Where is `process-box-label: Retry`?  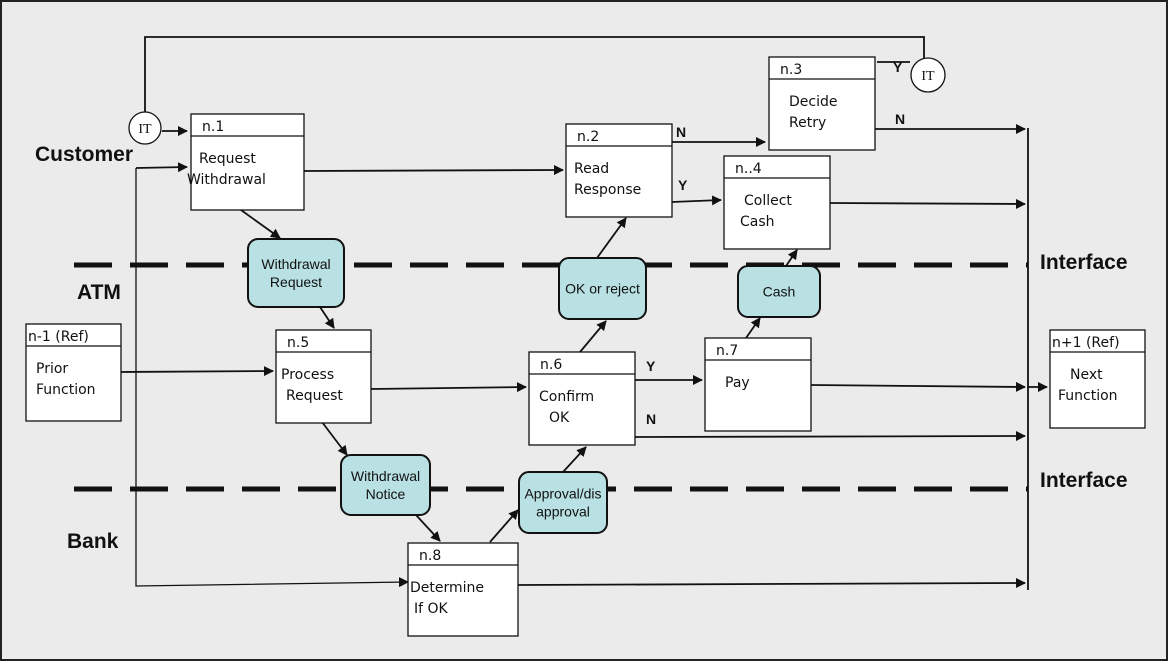 process-box-label: Retry is located at coordinates (807, 123).